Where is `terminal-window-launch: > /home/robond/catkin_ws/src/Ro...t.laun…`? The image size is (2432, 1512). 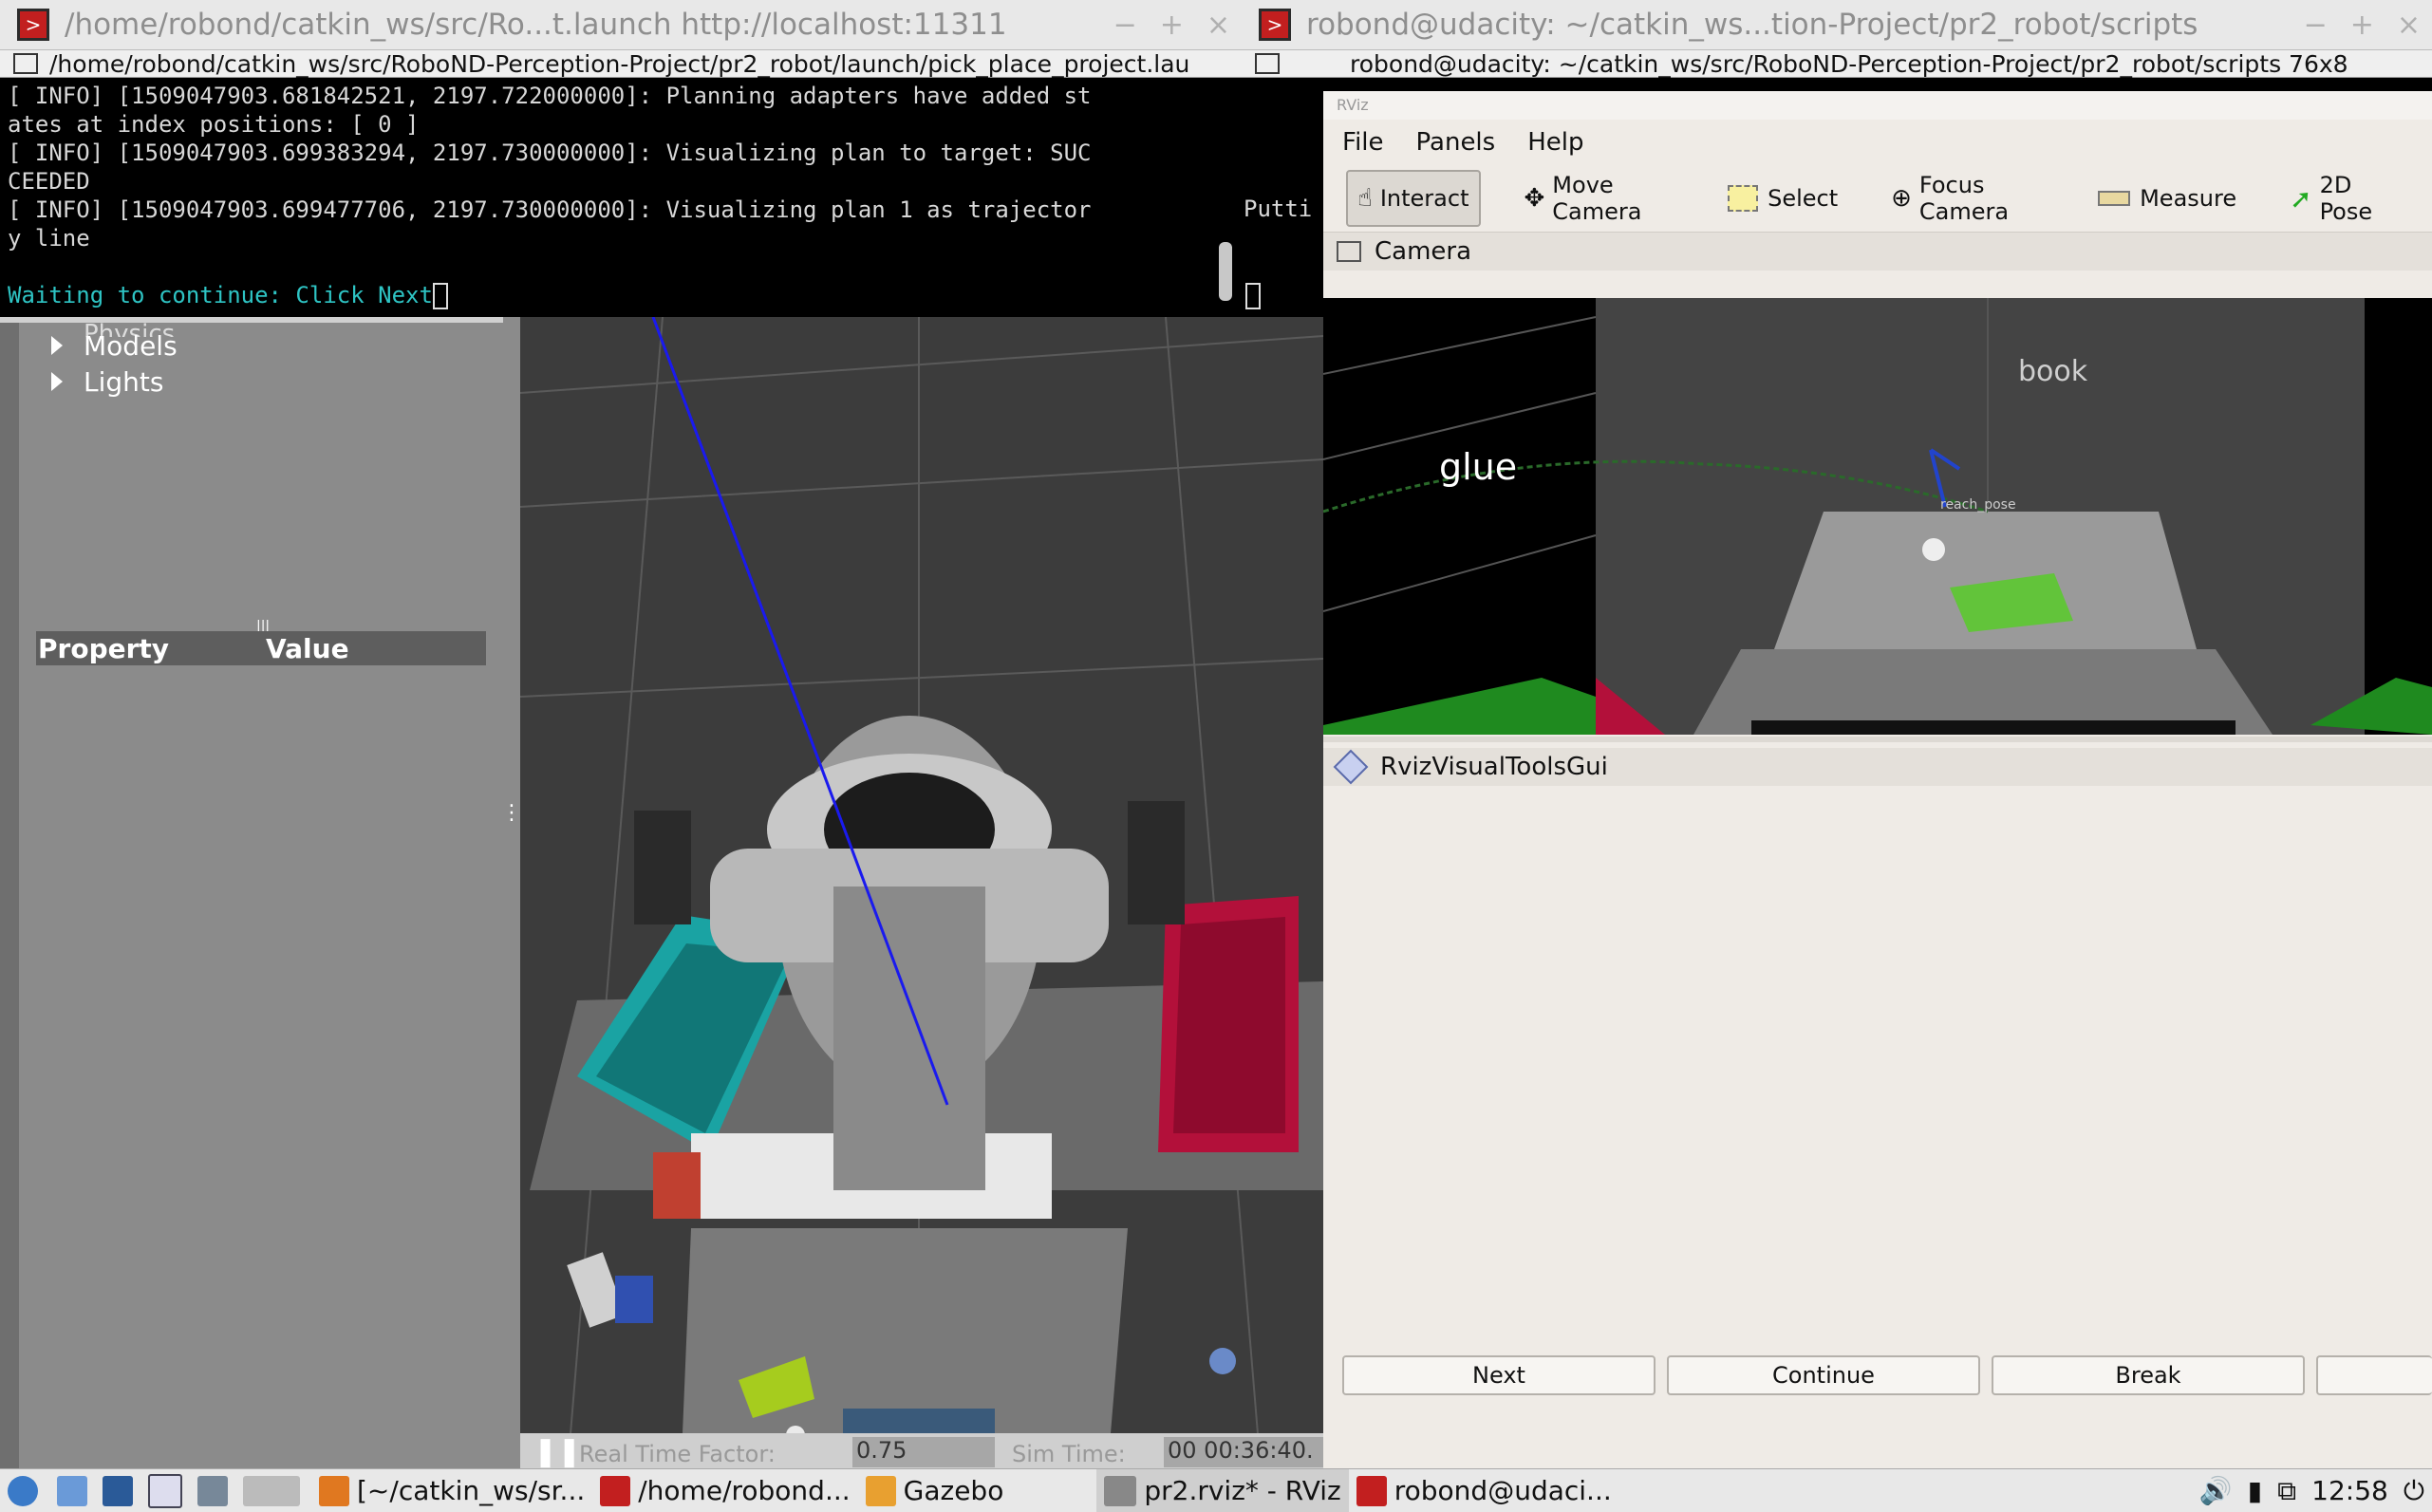 terminal-window-launch: > /home/robond/catkin_ws/src/Ro...t.laun… is located at coordinates (621, 159).